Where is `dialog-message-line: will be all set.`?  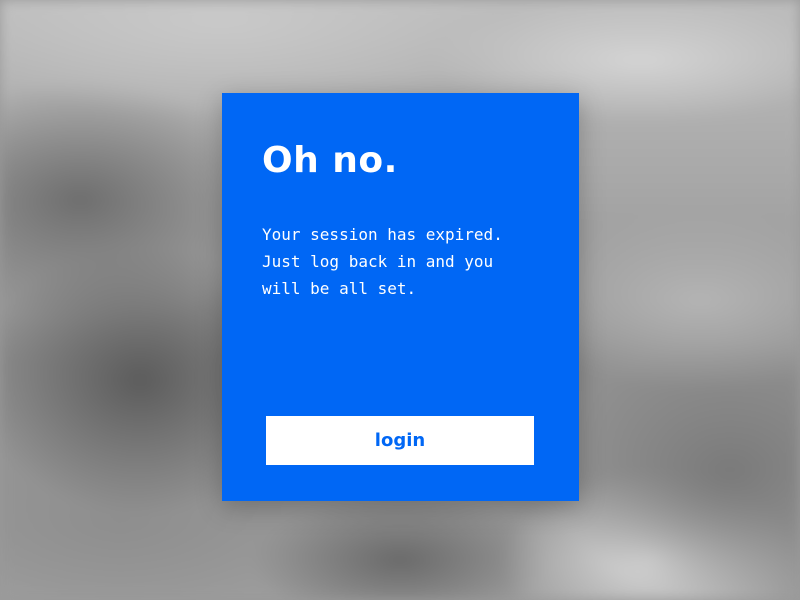 dialog-message-line: will be all set. is located at coordinates (339, 288).